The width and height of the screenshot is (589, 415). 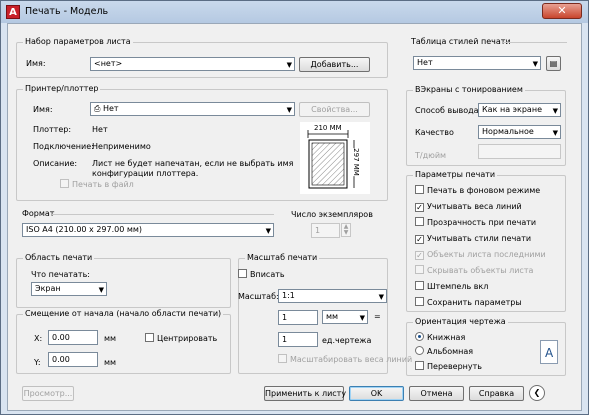 What do you see at coordinates (477, 63) in the screenshot?
I see `style-table-select: Нет ▼` at bounding box center [477, 63].